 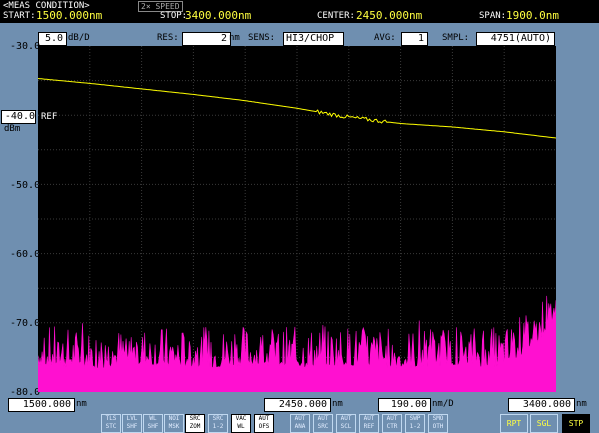 I want to click on start-wavelength-box: 1500.000, so click(x=41, y=405).